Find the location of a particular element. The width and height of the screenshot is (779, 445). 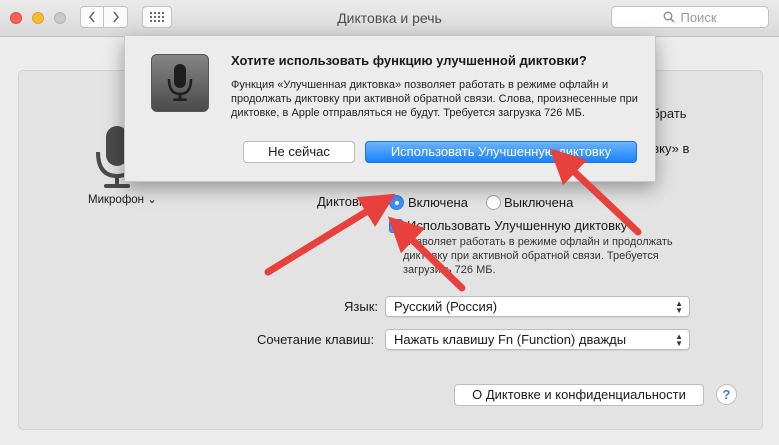

language-popup: Русский (Россия) ▲ ▼ is located at coordinates (537, 306).